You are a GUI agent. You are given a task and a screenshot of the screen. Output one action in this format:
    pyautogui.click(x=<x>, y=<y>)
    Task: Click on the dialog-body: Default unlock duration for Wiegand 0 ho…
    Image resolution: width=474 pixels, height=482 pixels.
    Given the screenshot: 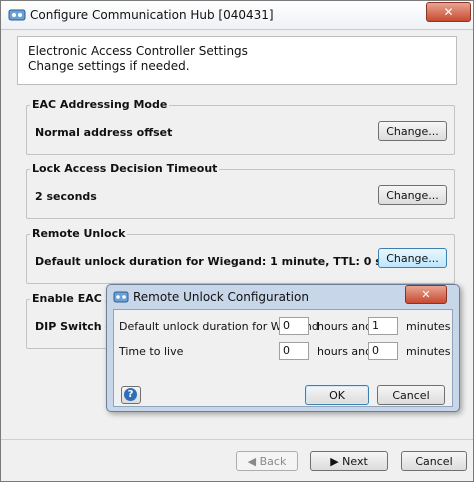 What is the action you would take?
    pyautogui.click(x=283, y=358)
    